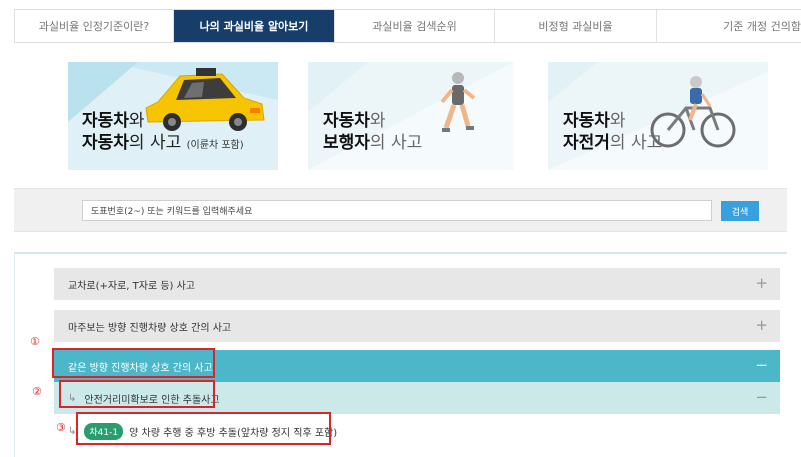  What do you see at coordinates (132, 286) in the screenshot?
I see `row-label: 교차로(+자로, T자로 등) 사고` at bounding box center [132, 286].